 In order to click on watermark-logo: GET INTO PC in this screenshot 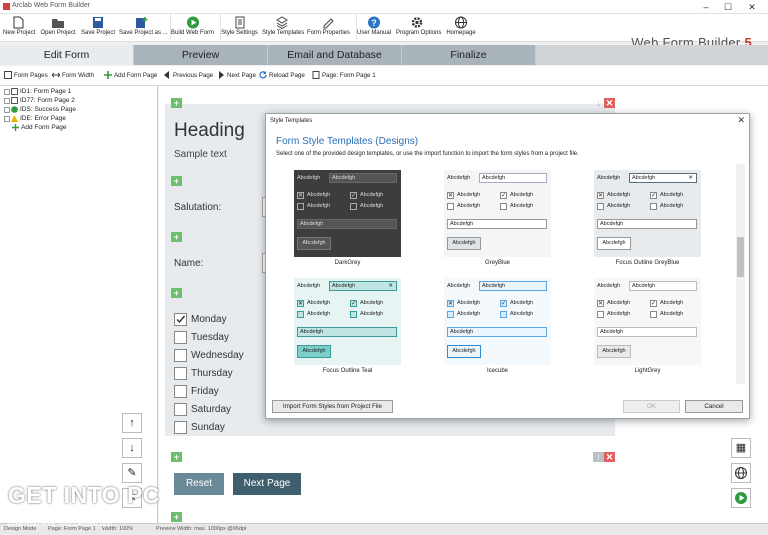, I will do `click(84, 495)`.